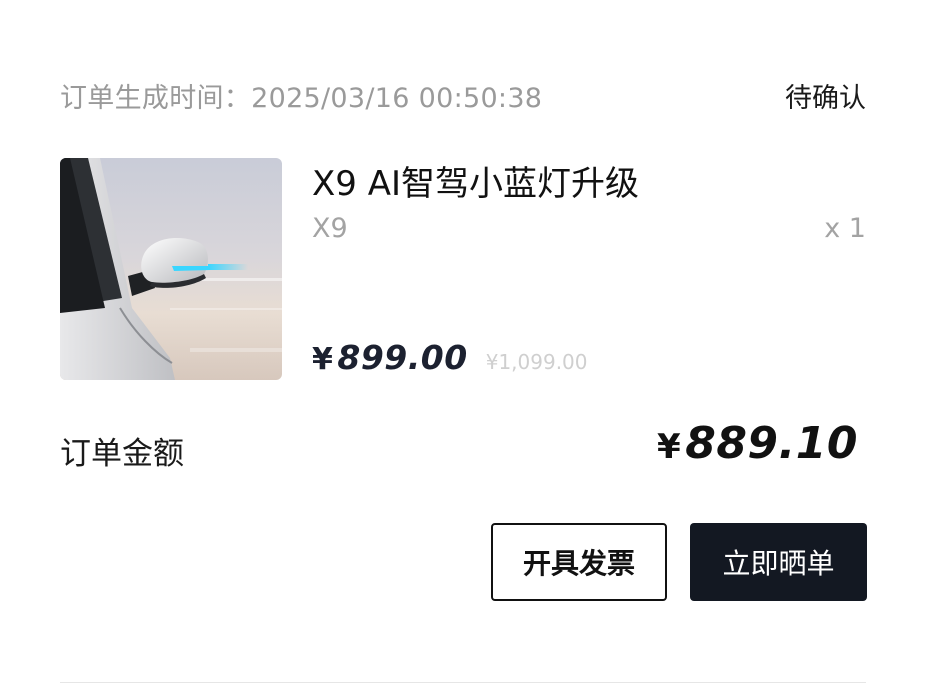 This screenshot has height=694, width=926. I want to click on divider, so click(463, 682).